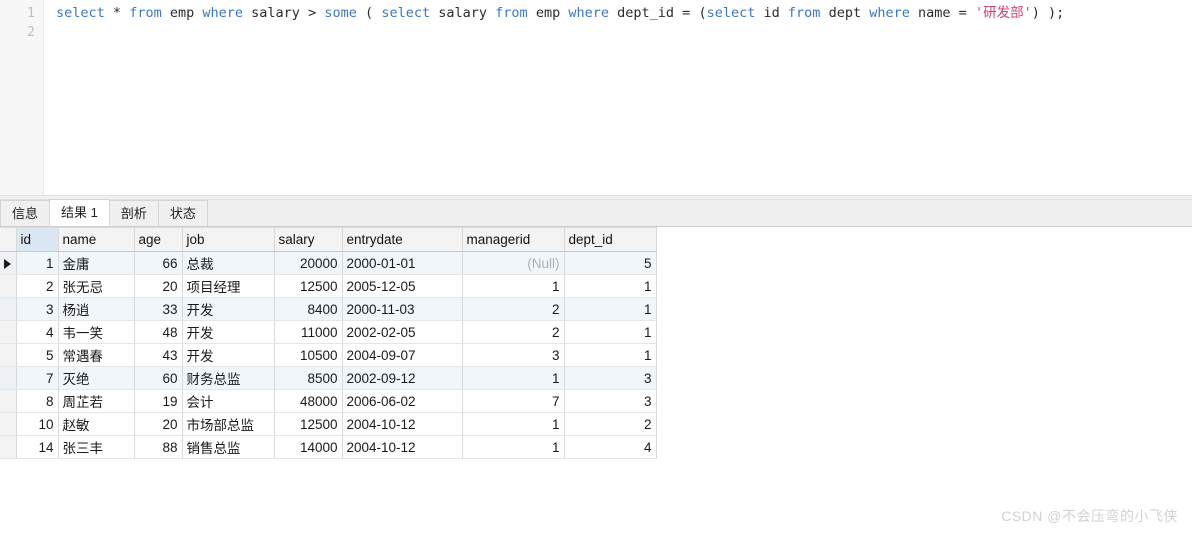 The width and height of the screenshot is (1192, 538). Describe the element at coordinates (402, 332) in the screenshot. I see `cell-entrydate: 2002-02-05` at that location.